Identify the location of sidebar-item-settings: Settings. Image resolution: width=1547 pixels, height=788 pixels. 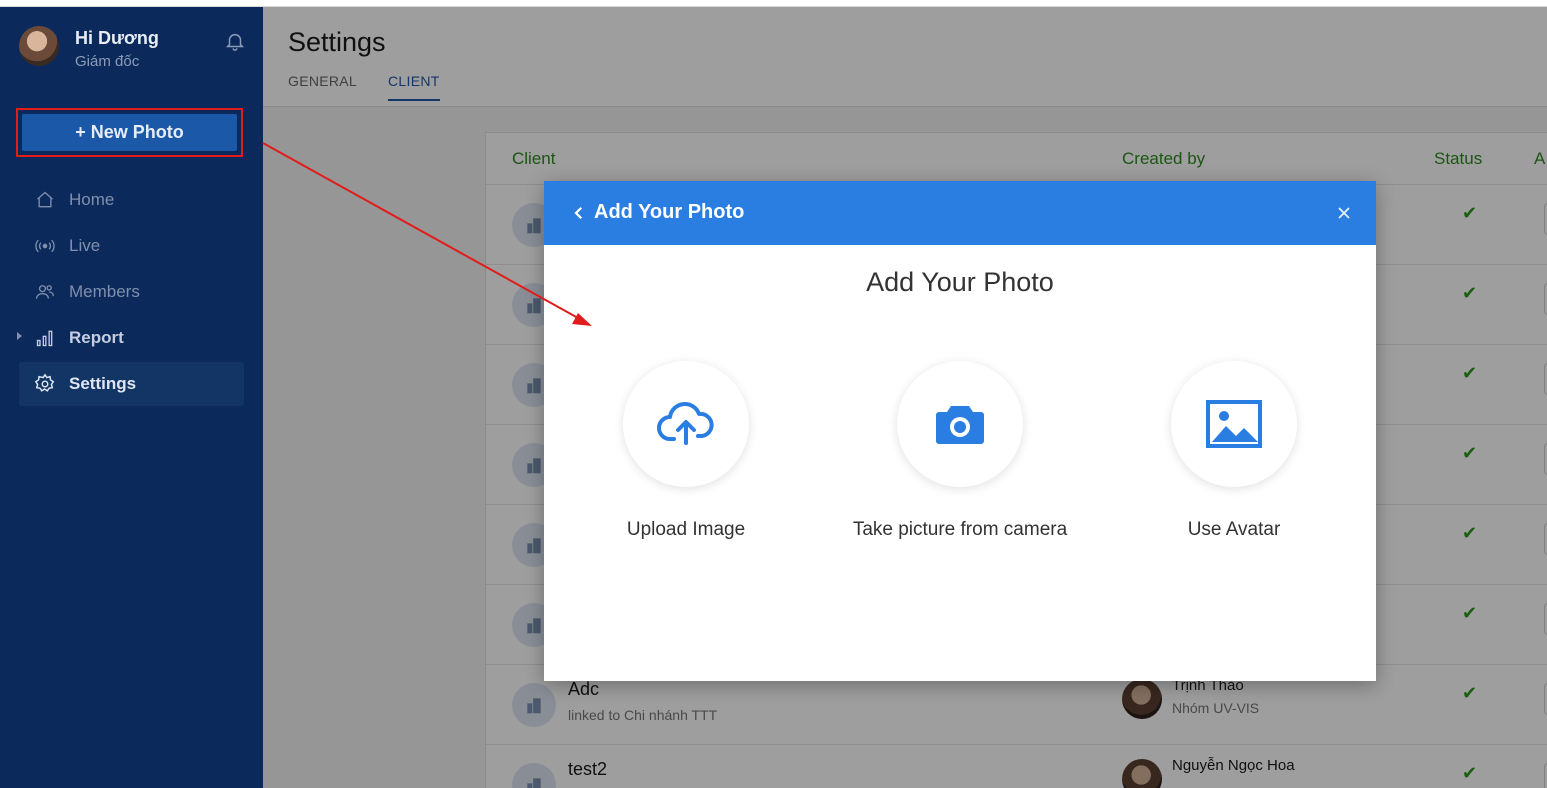
(131, 384).